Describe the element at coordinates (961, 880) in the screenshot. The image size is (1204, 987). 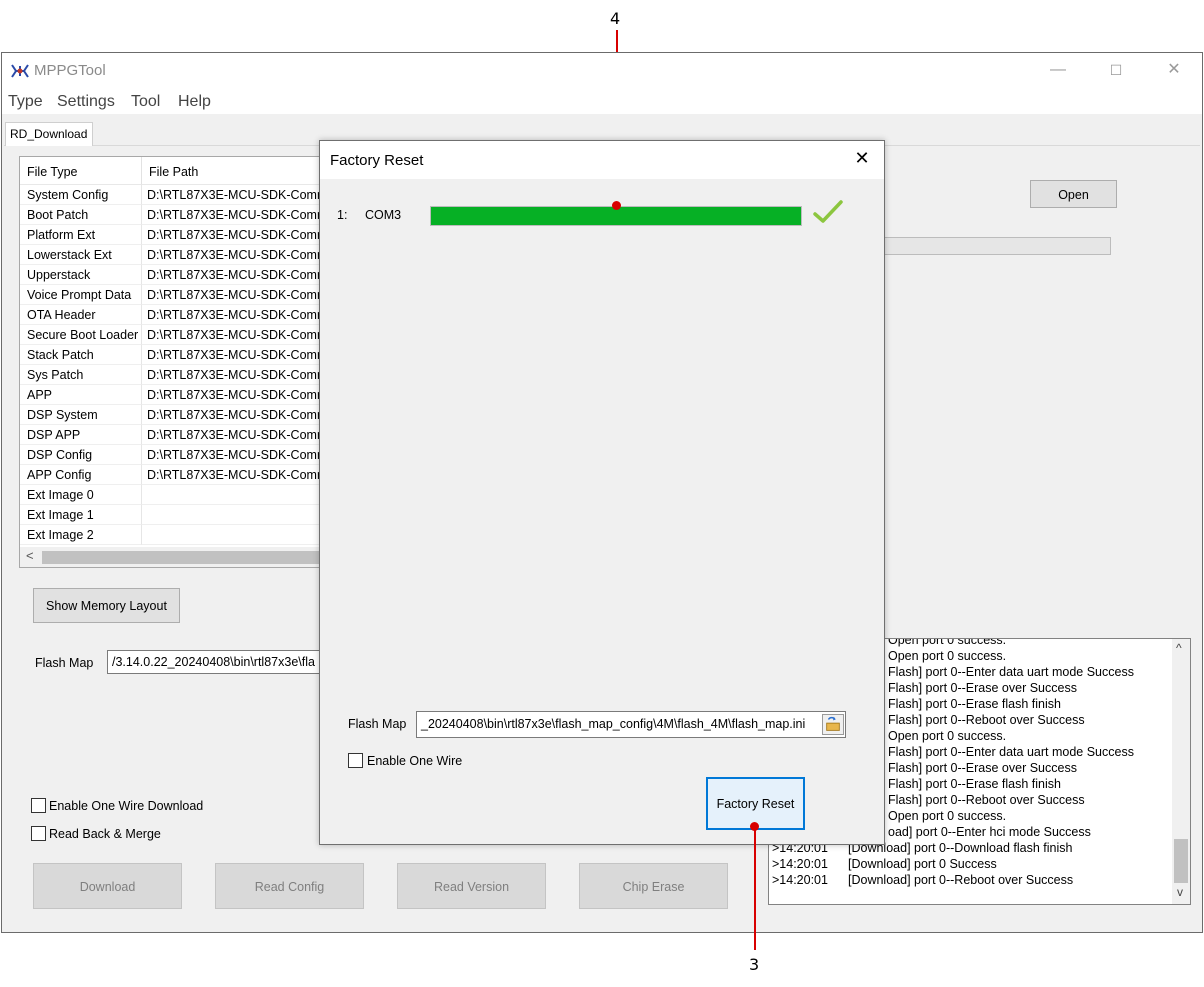
I see `log-text: [Download] port 0--Reboot over Success` at that location.